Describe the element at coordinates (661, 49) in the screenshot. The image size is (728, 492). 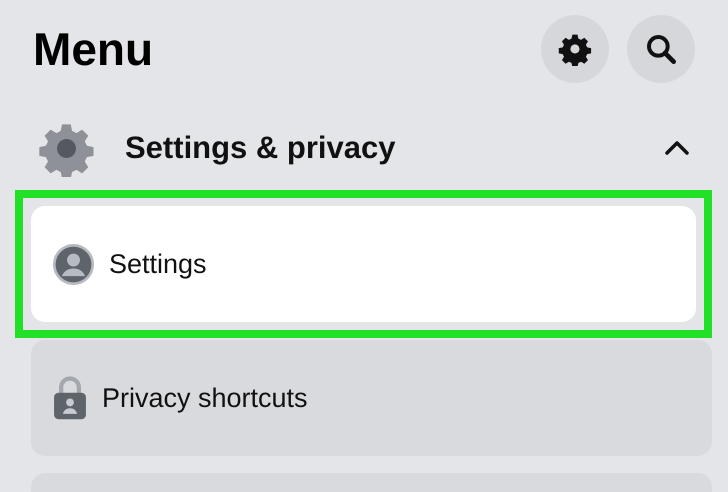
I see `search-icon` at that location.